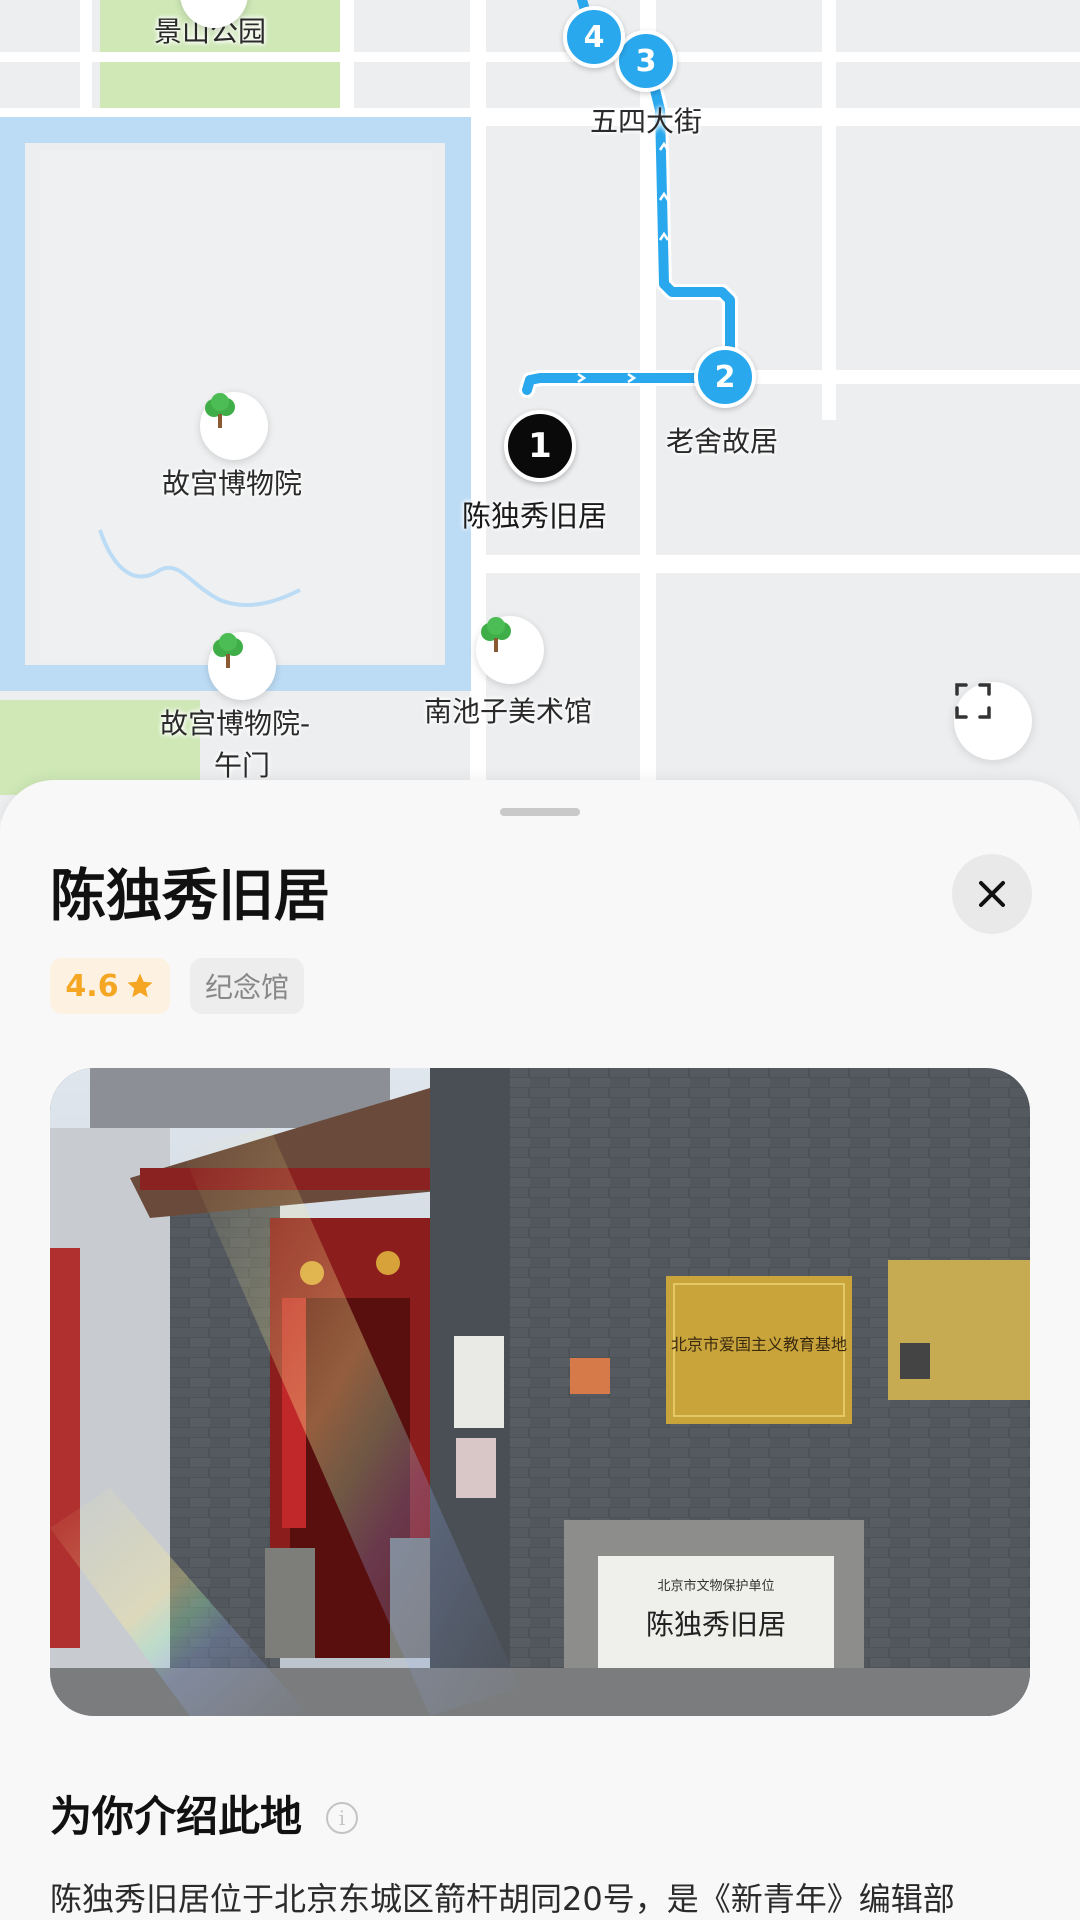 This screenshot has width=1080, height=1920. What do you see at coordinates (140, 985) in the screenshot?
I see `star-icon` at bounding box center [140, 985].